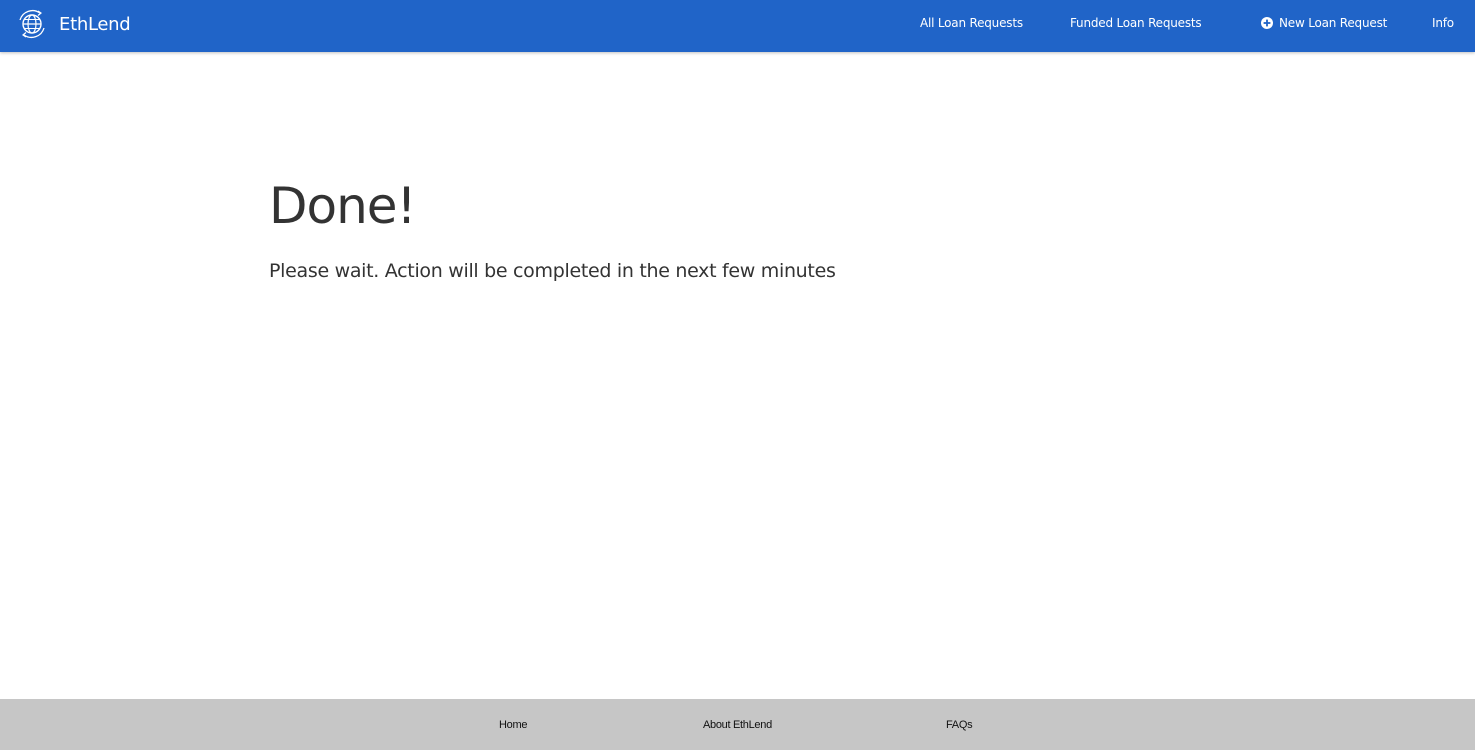 The height and width of the screenshot is (750, 1475). I want to click on page-title: Done!, so click(343, 206).